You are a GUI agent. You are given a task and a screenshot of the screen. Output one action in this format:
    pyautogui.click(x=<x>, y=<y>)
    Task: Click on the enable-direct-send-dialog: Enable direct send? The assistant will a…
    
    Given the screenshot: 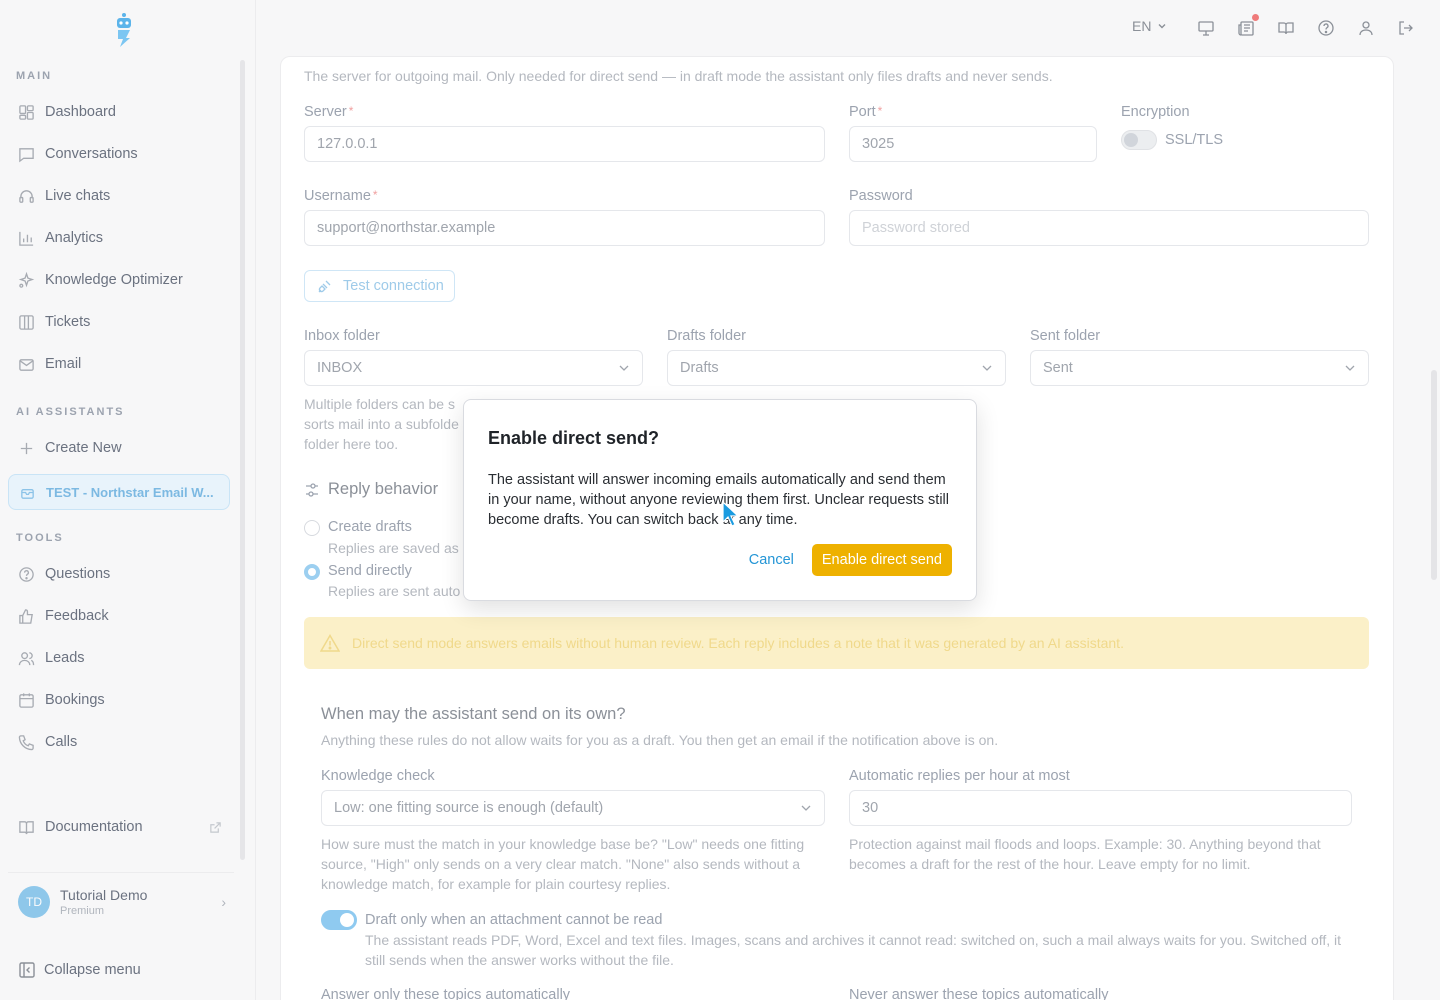 What is the action you would take?
    pyautogui.click(x=720, y=500)
    